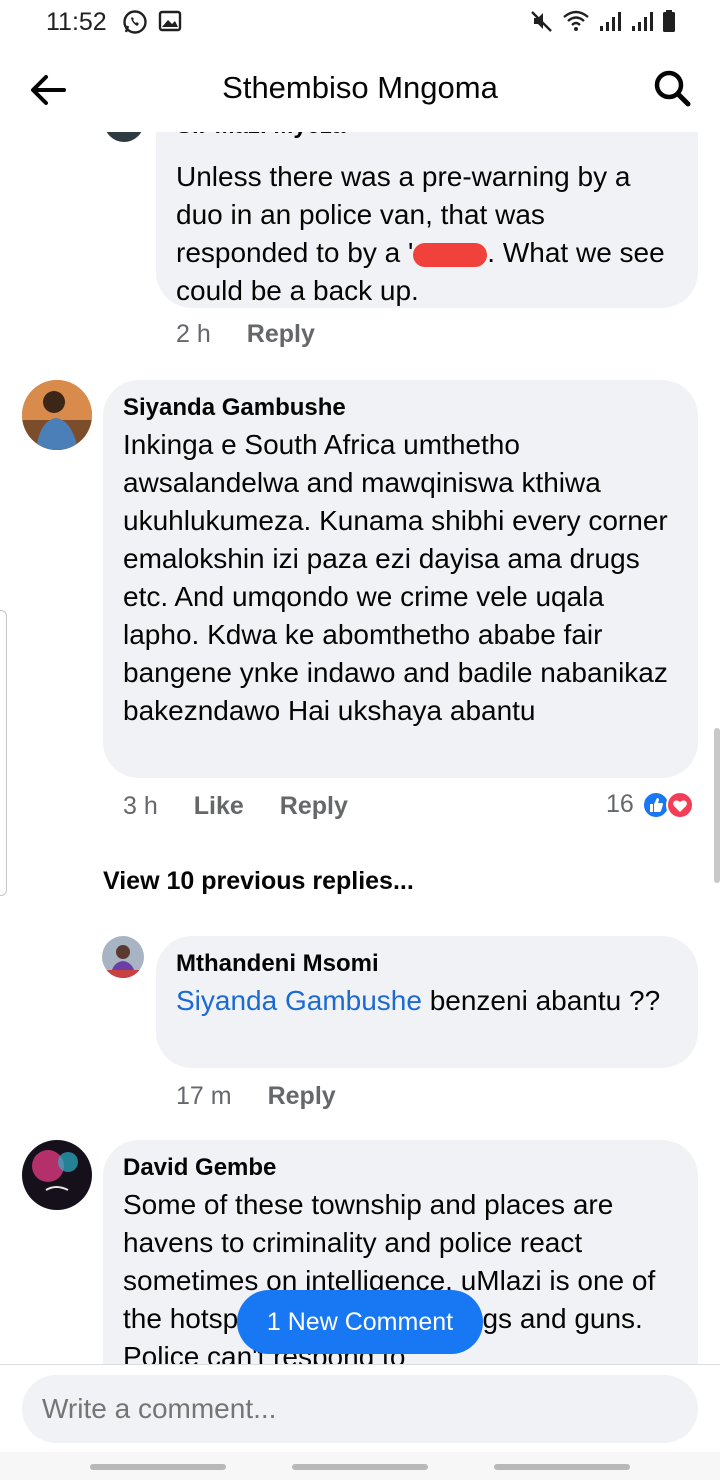 The width and height of the screenshot is (720, 1480). I want to click on comment-composer, so click(360, 1409).